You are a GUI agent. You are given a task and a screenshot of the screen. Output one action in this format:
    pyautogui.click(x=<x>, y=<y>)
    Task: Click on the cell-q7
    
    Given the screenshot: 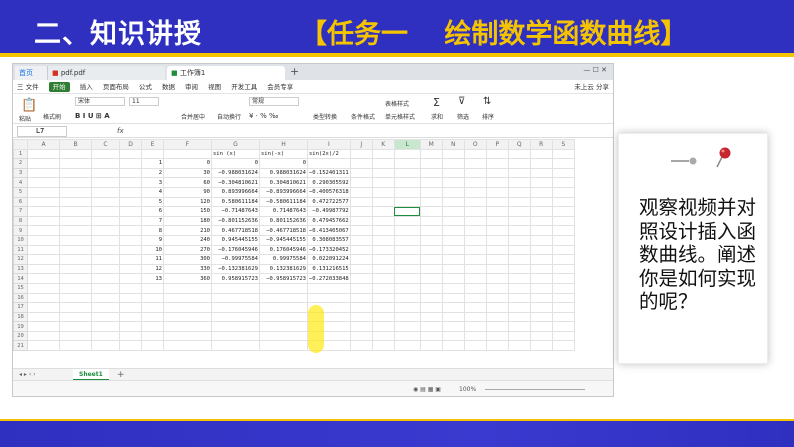 What is the action you would take?
    pyautogui.click(x=519, y=211)
    